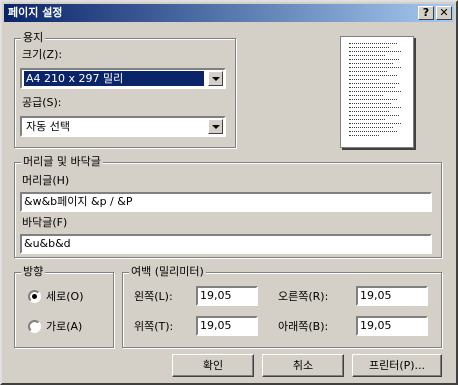  I want to click on dialog-title: 페이지 설정, so click(35, 12).